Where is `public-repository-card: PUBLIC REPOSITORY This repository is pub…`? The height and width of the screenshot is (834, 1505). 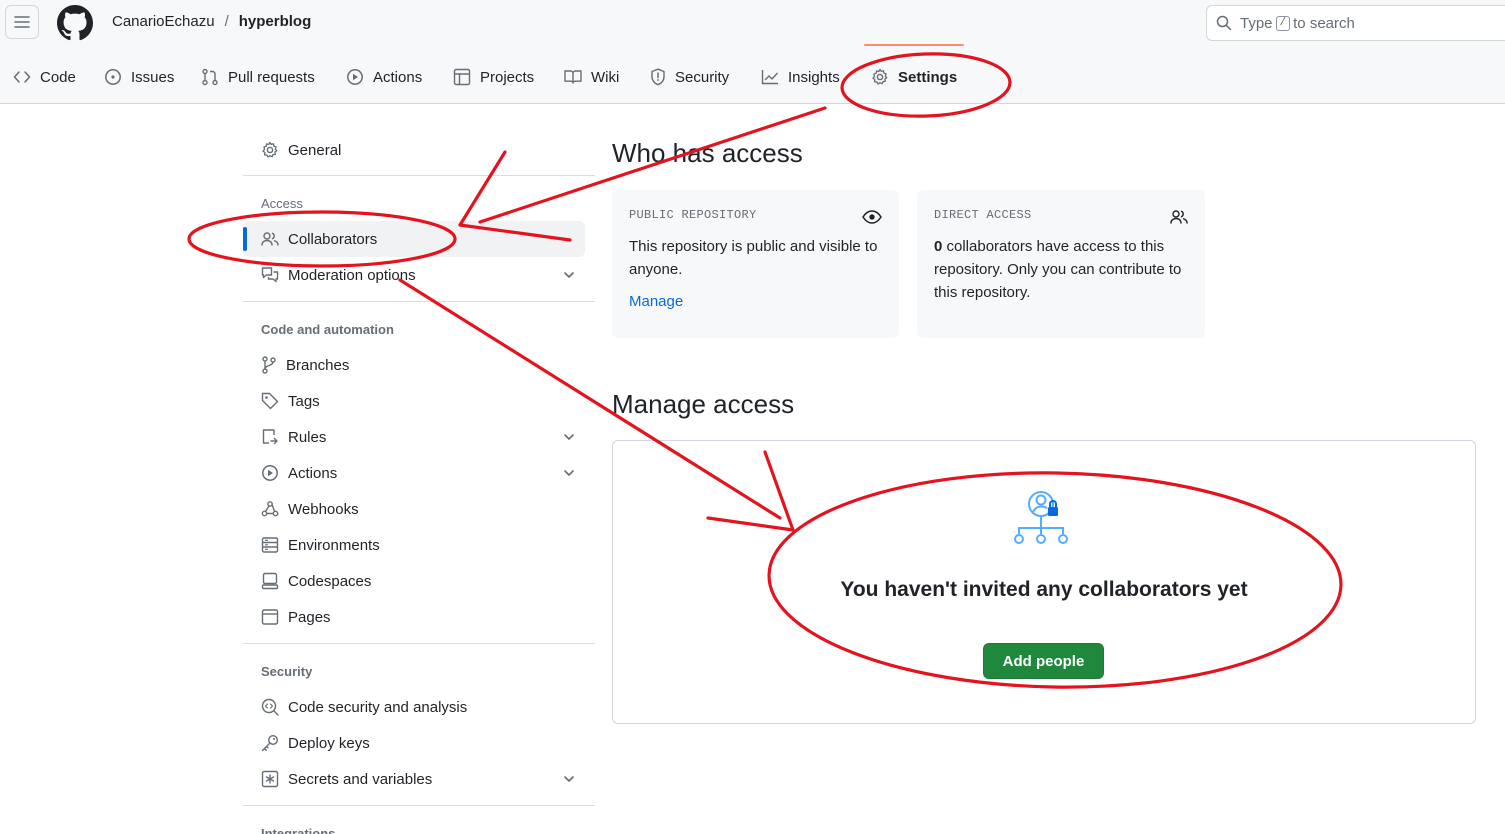
public-repository-card: PUBLIC REPOSITORY This repository is pub… is located at coordinates (755, 264).